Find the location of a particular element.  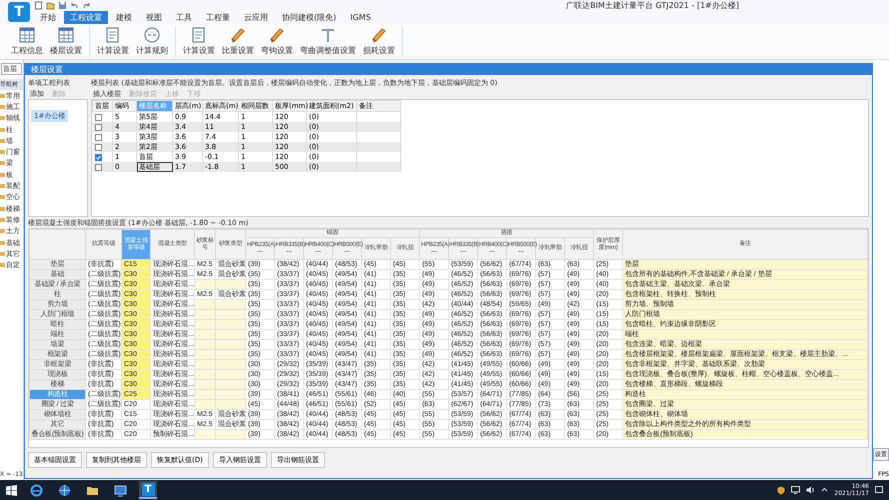

menu-tab: 建模 is located at coordinates (124, 17).